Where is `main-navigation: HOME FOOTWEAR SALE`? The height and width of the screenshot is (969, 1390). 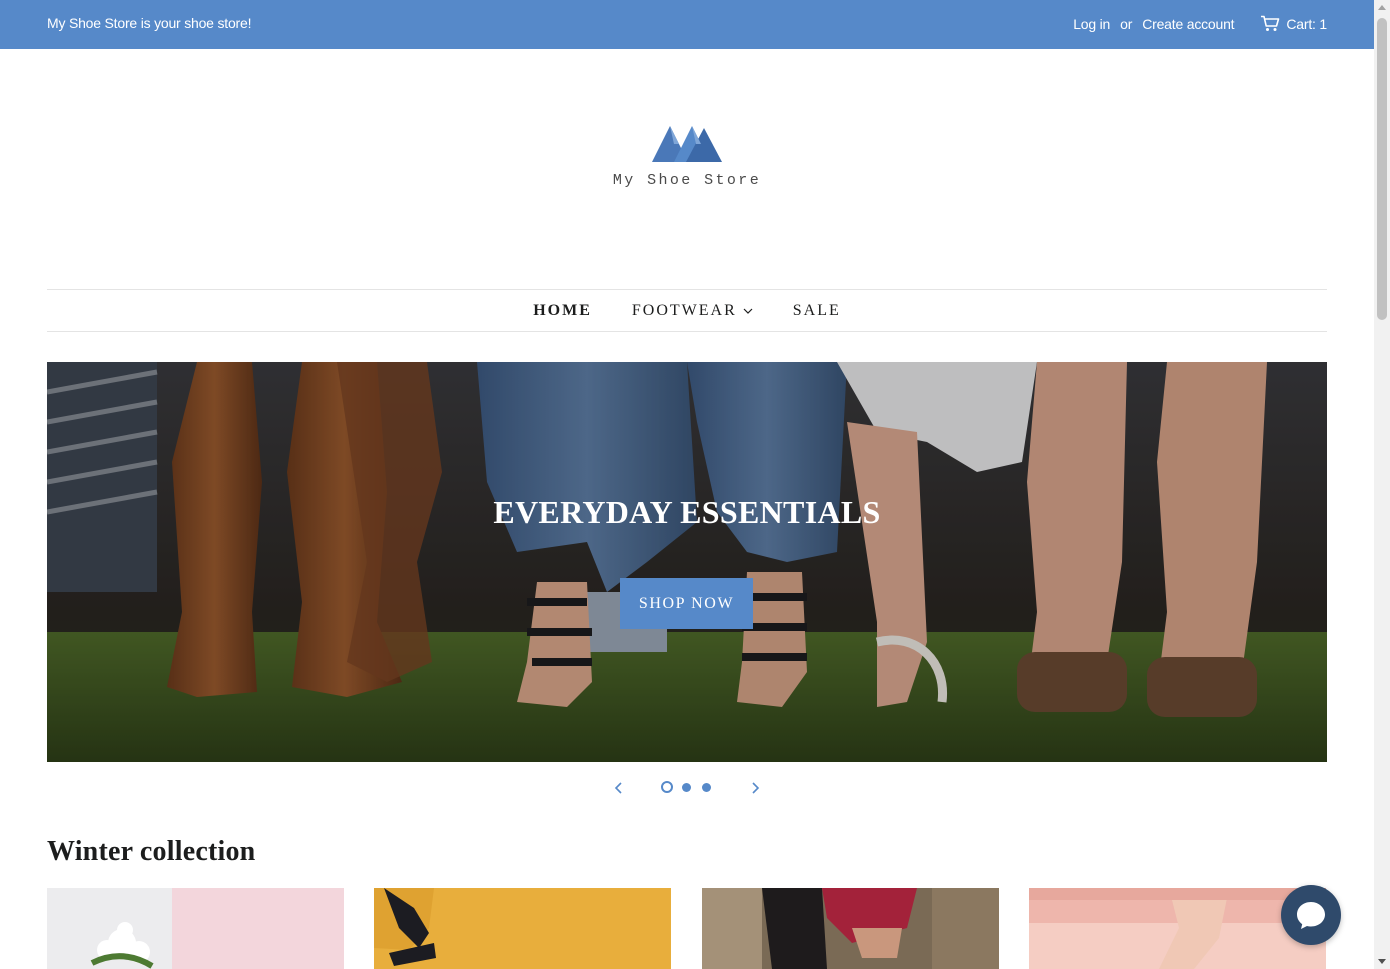
main-navigation: HOME FOOTWEAR SALE is located at coordinates (687, 310).